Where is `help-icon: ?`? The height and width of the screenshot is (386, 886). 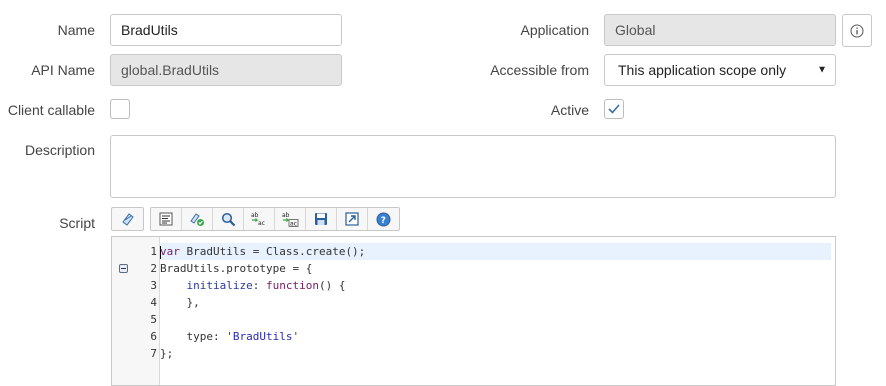 help-icon: ? is located at coordinates (383, 219).